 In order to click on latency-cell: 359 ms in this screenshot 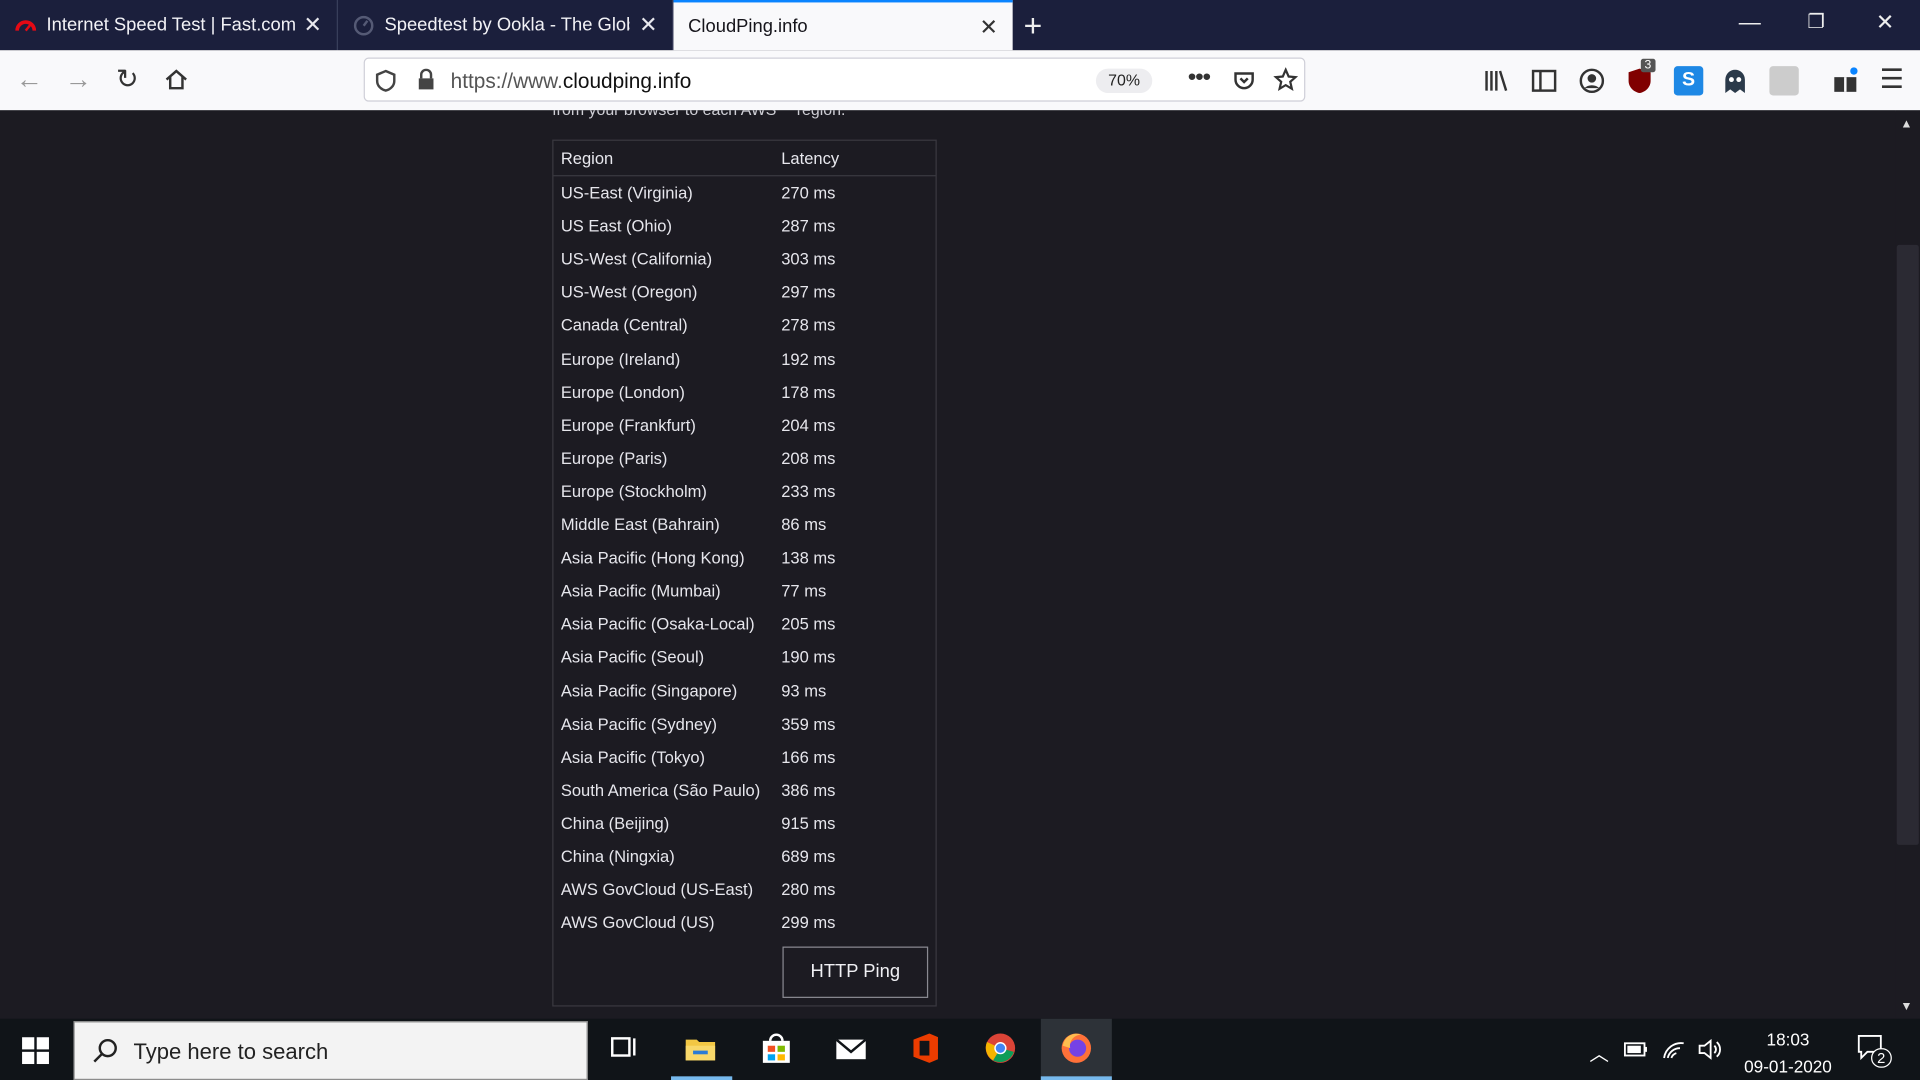, I will do `click(808, 723)`.